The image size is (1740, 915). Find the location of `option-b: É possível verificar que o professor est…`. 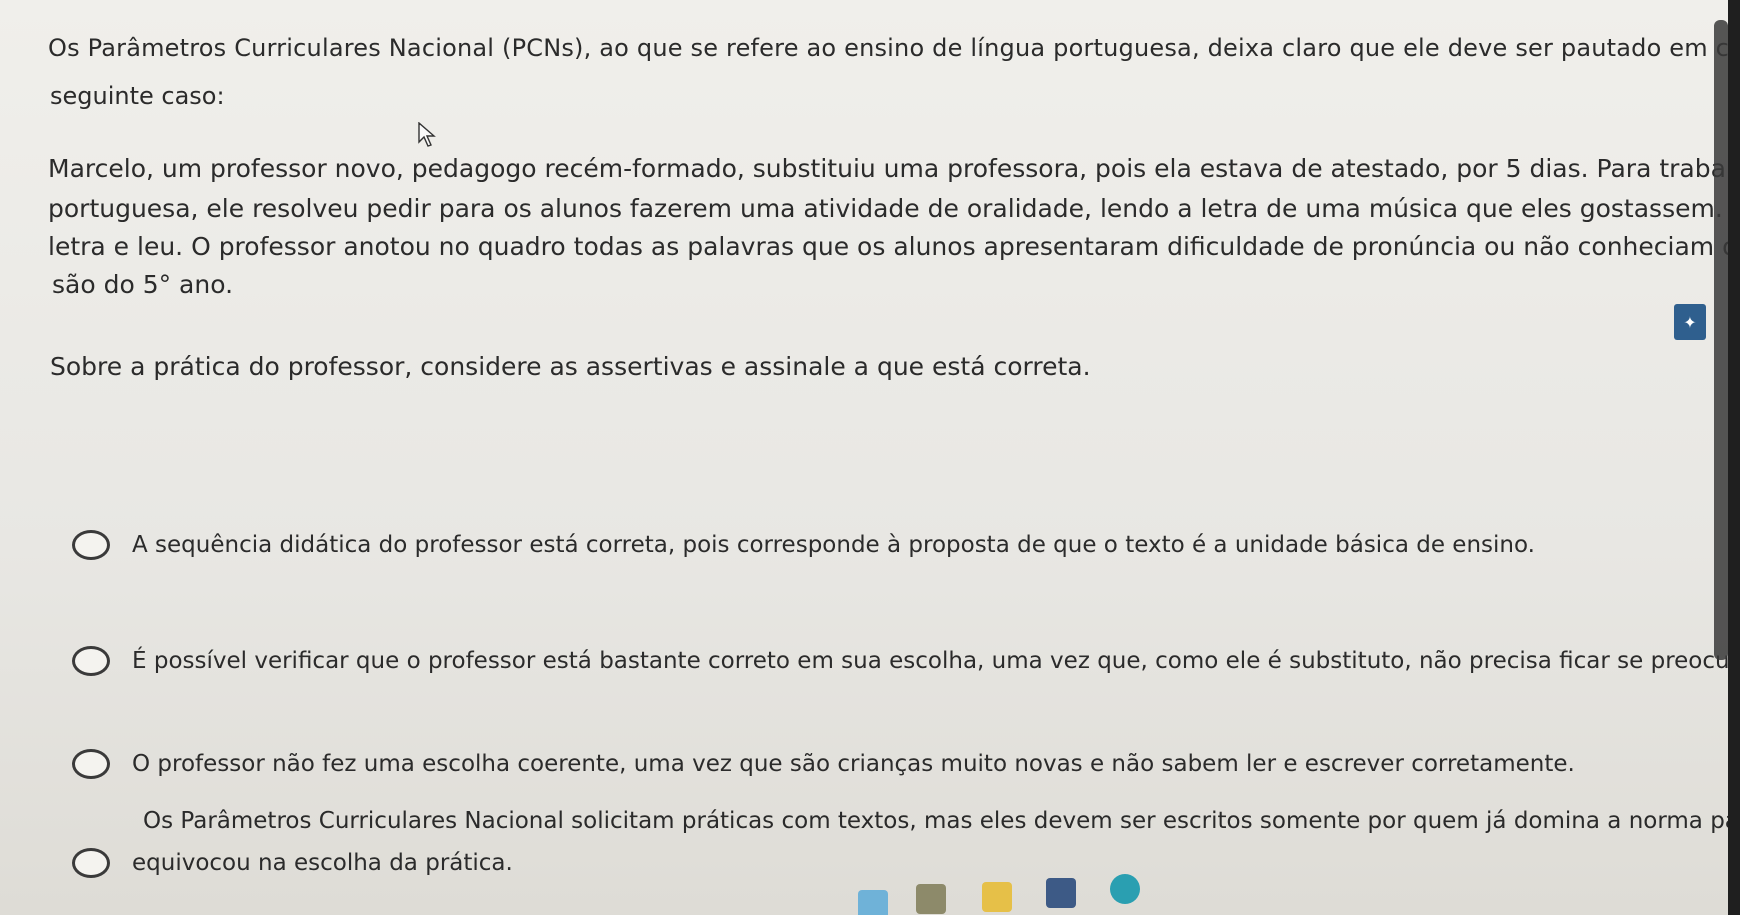

option-b: É possível verificar que o professor est… is located at coordinates (906, 661).